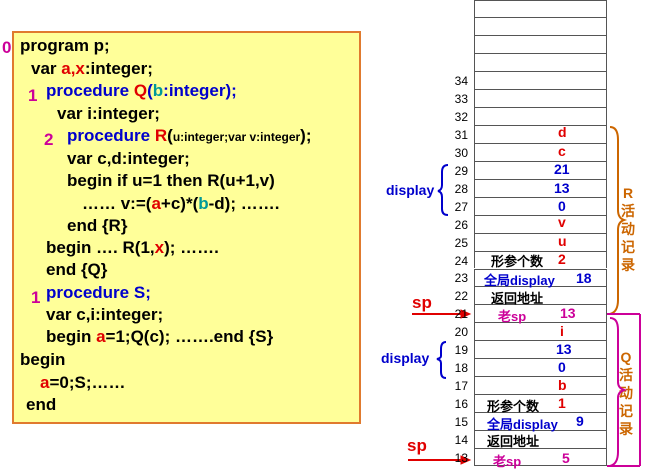 Image resolution: width=657 pixels, height=470 pixels. I want to click on code-line-var-ax: var a,x:integer;, so click(92, 68).